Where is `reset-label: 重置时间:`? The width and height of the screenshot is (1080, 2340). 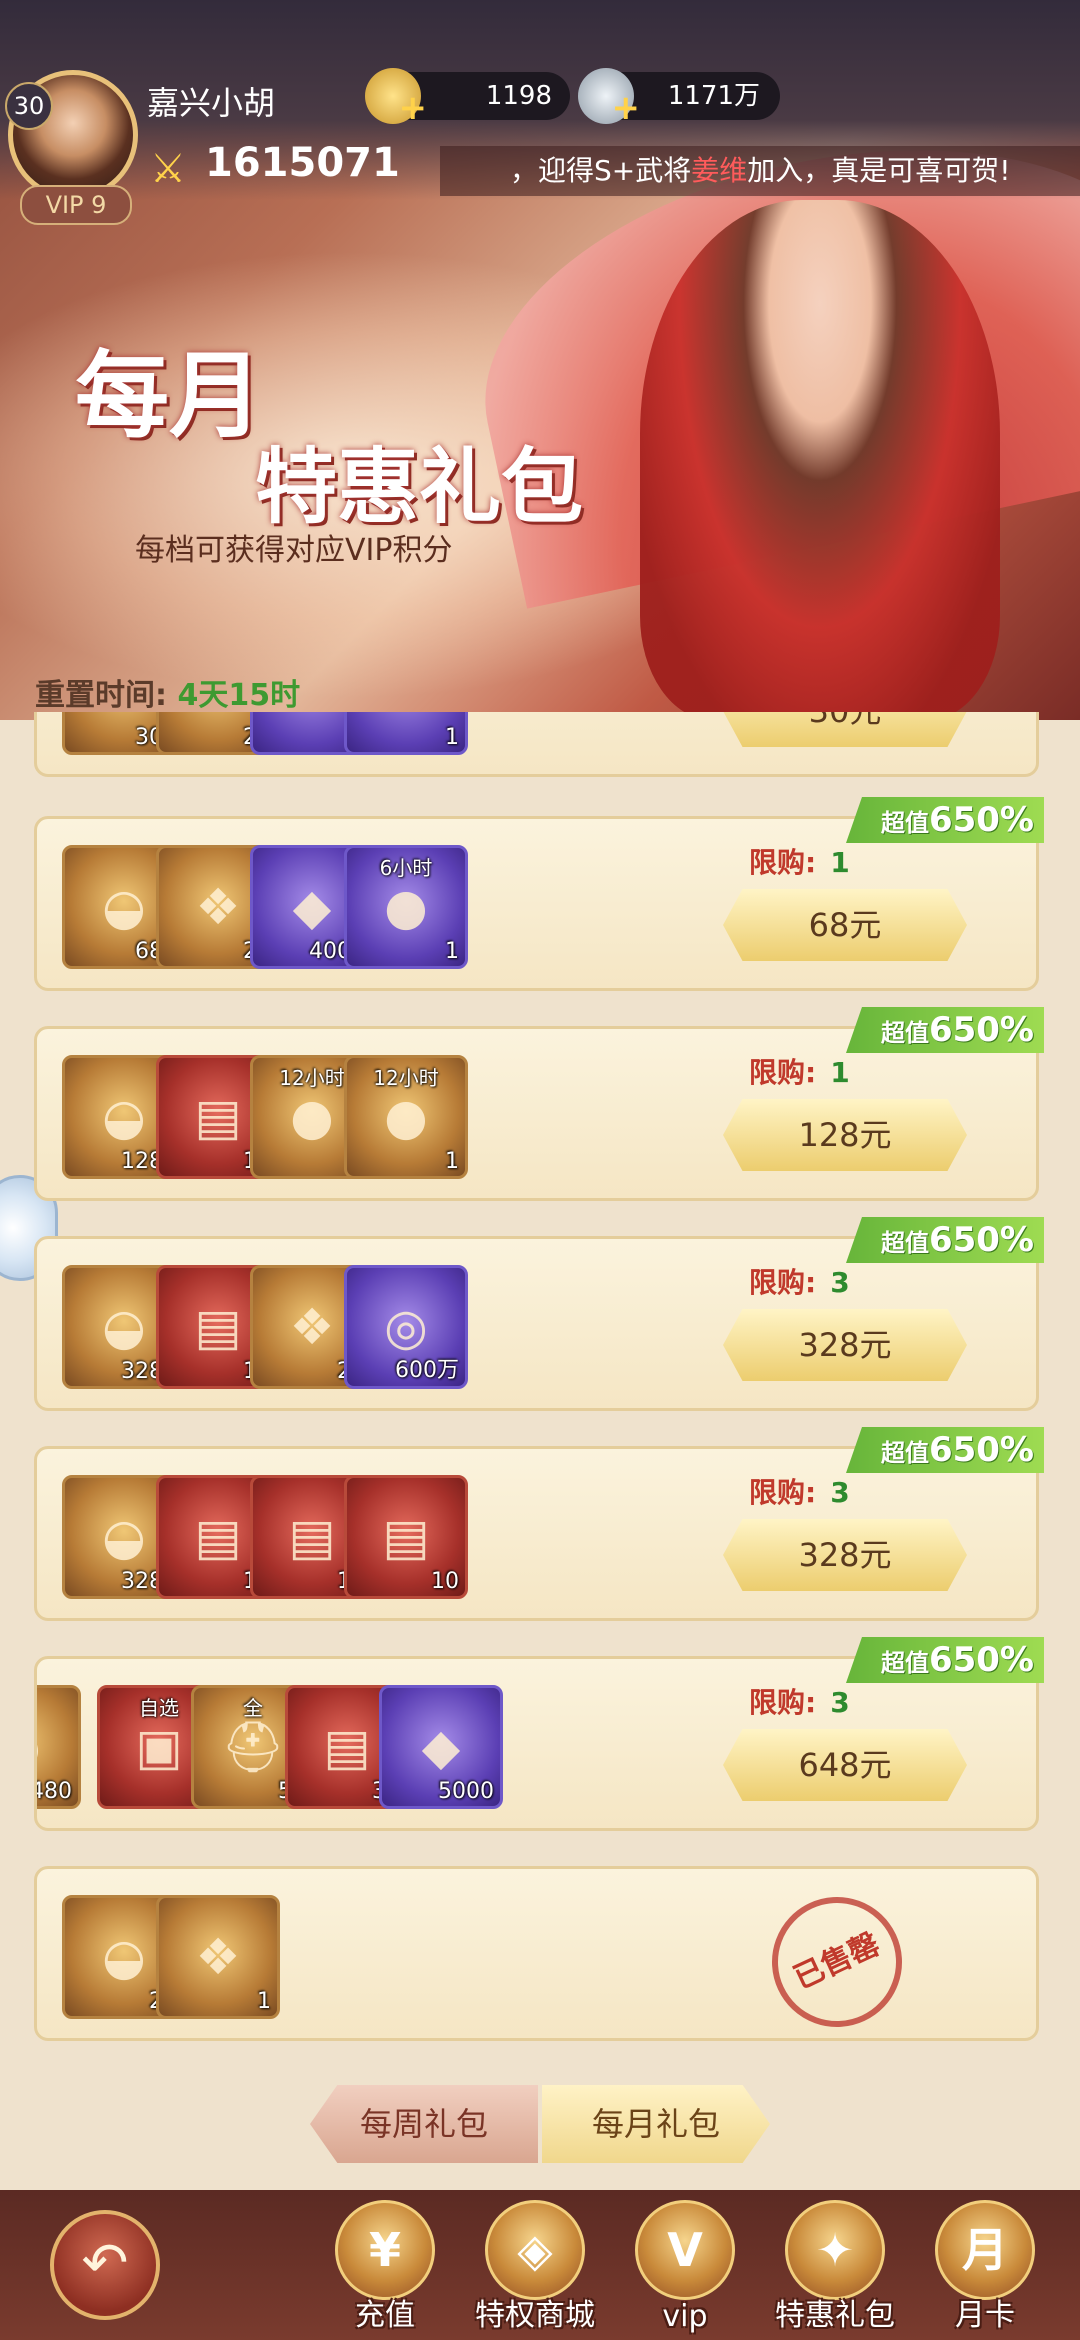 reset-label: 重置时间: is located at coordinates (101, 695).